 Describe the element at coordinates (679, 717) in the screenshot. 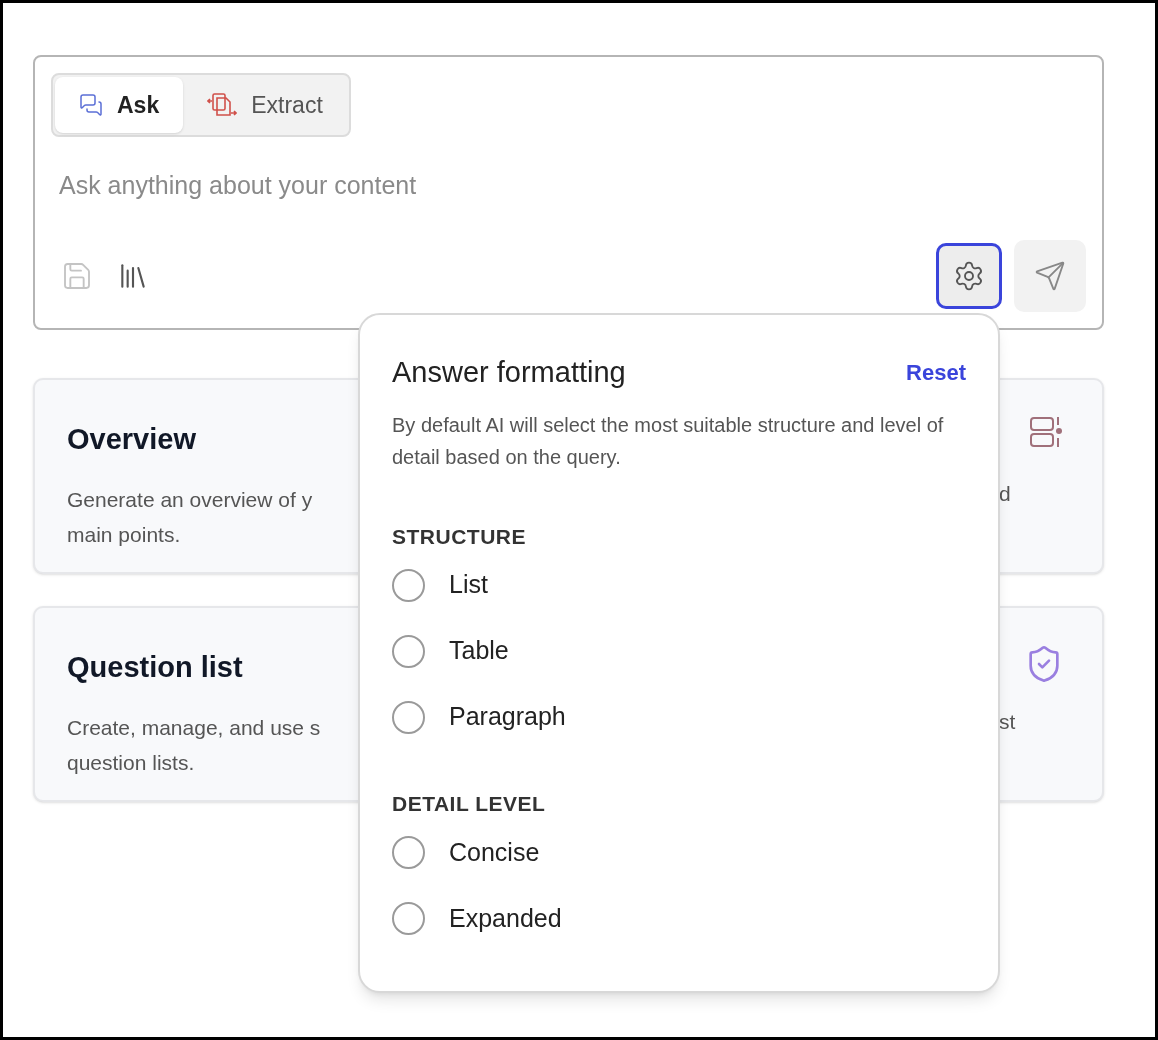

I see `radio-option: Paragraph` at that location.